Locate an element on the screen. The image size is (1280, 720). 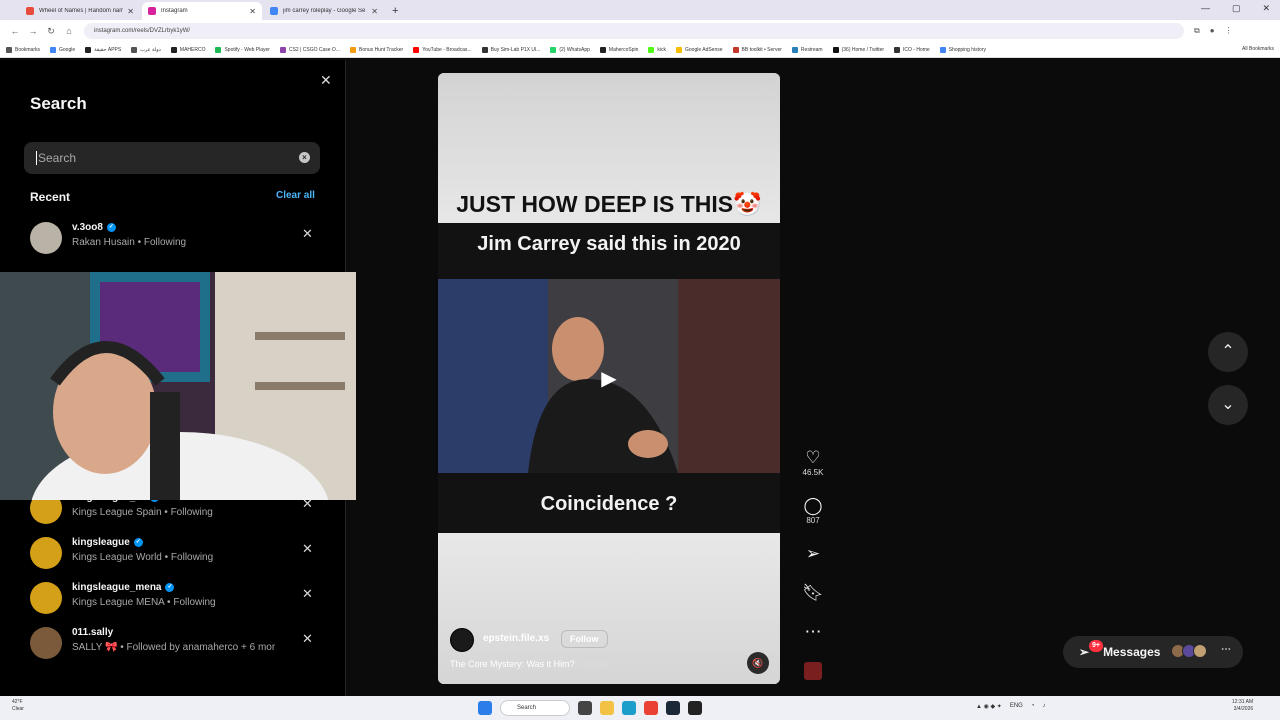
more-icon: ⋯ is located at coordinates (1226, 649).